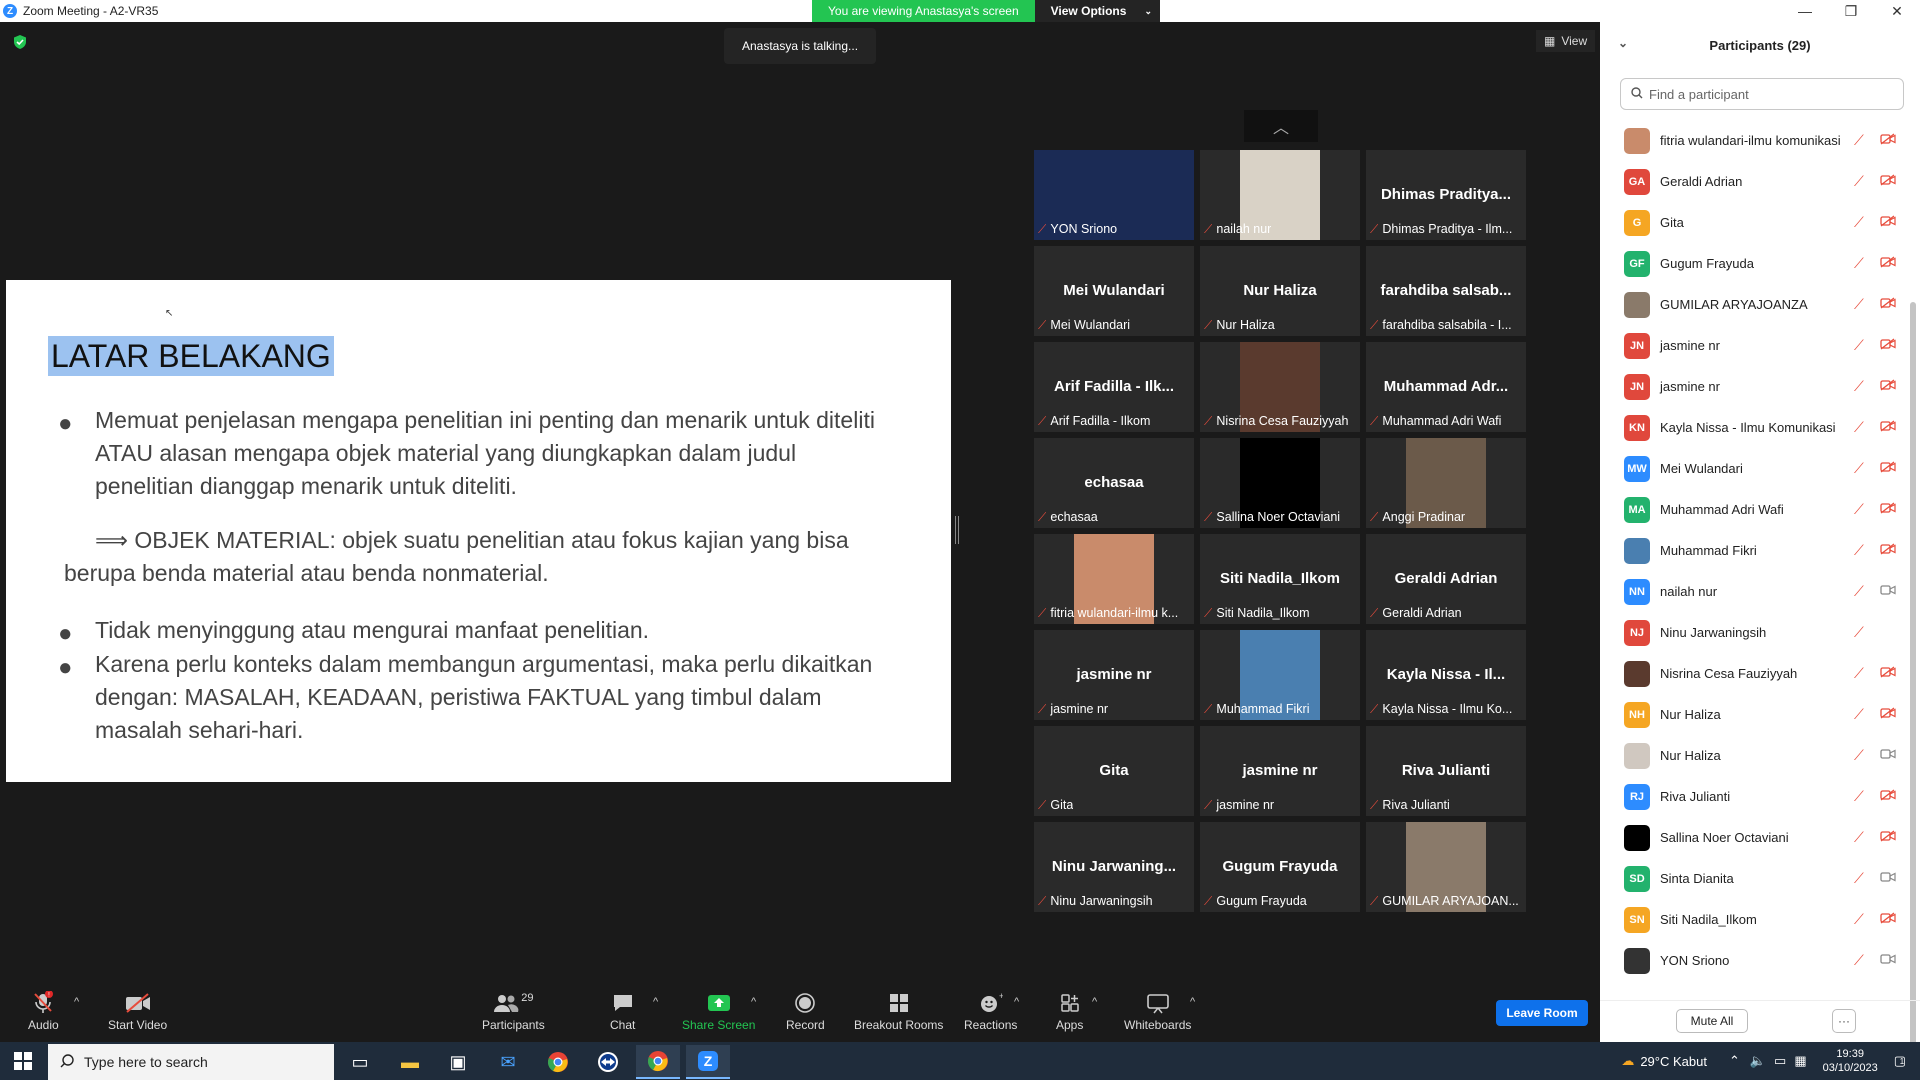  What do you see at coordinates (1673, 1061) in the screenshot?
I see `weather-text: 29°C Kabut` at bounding box center [1673, 1061].